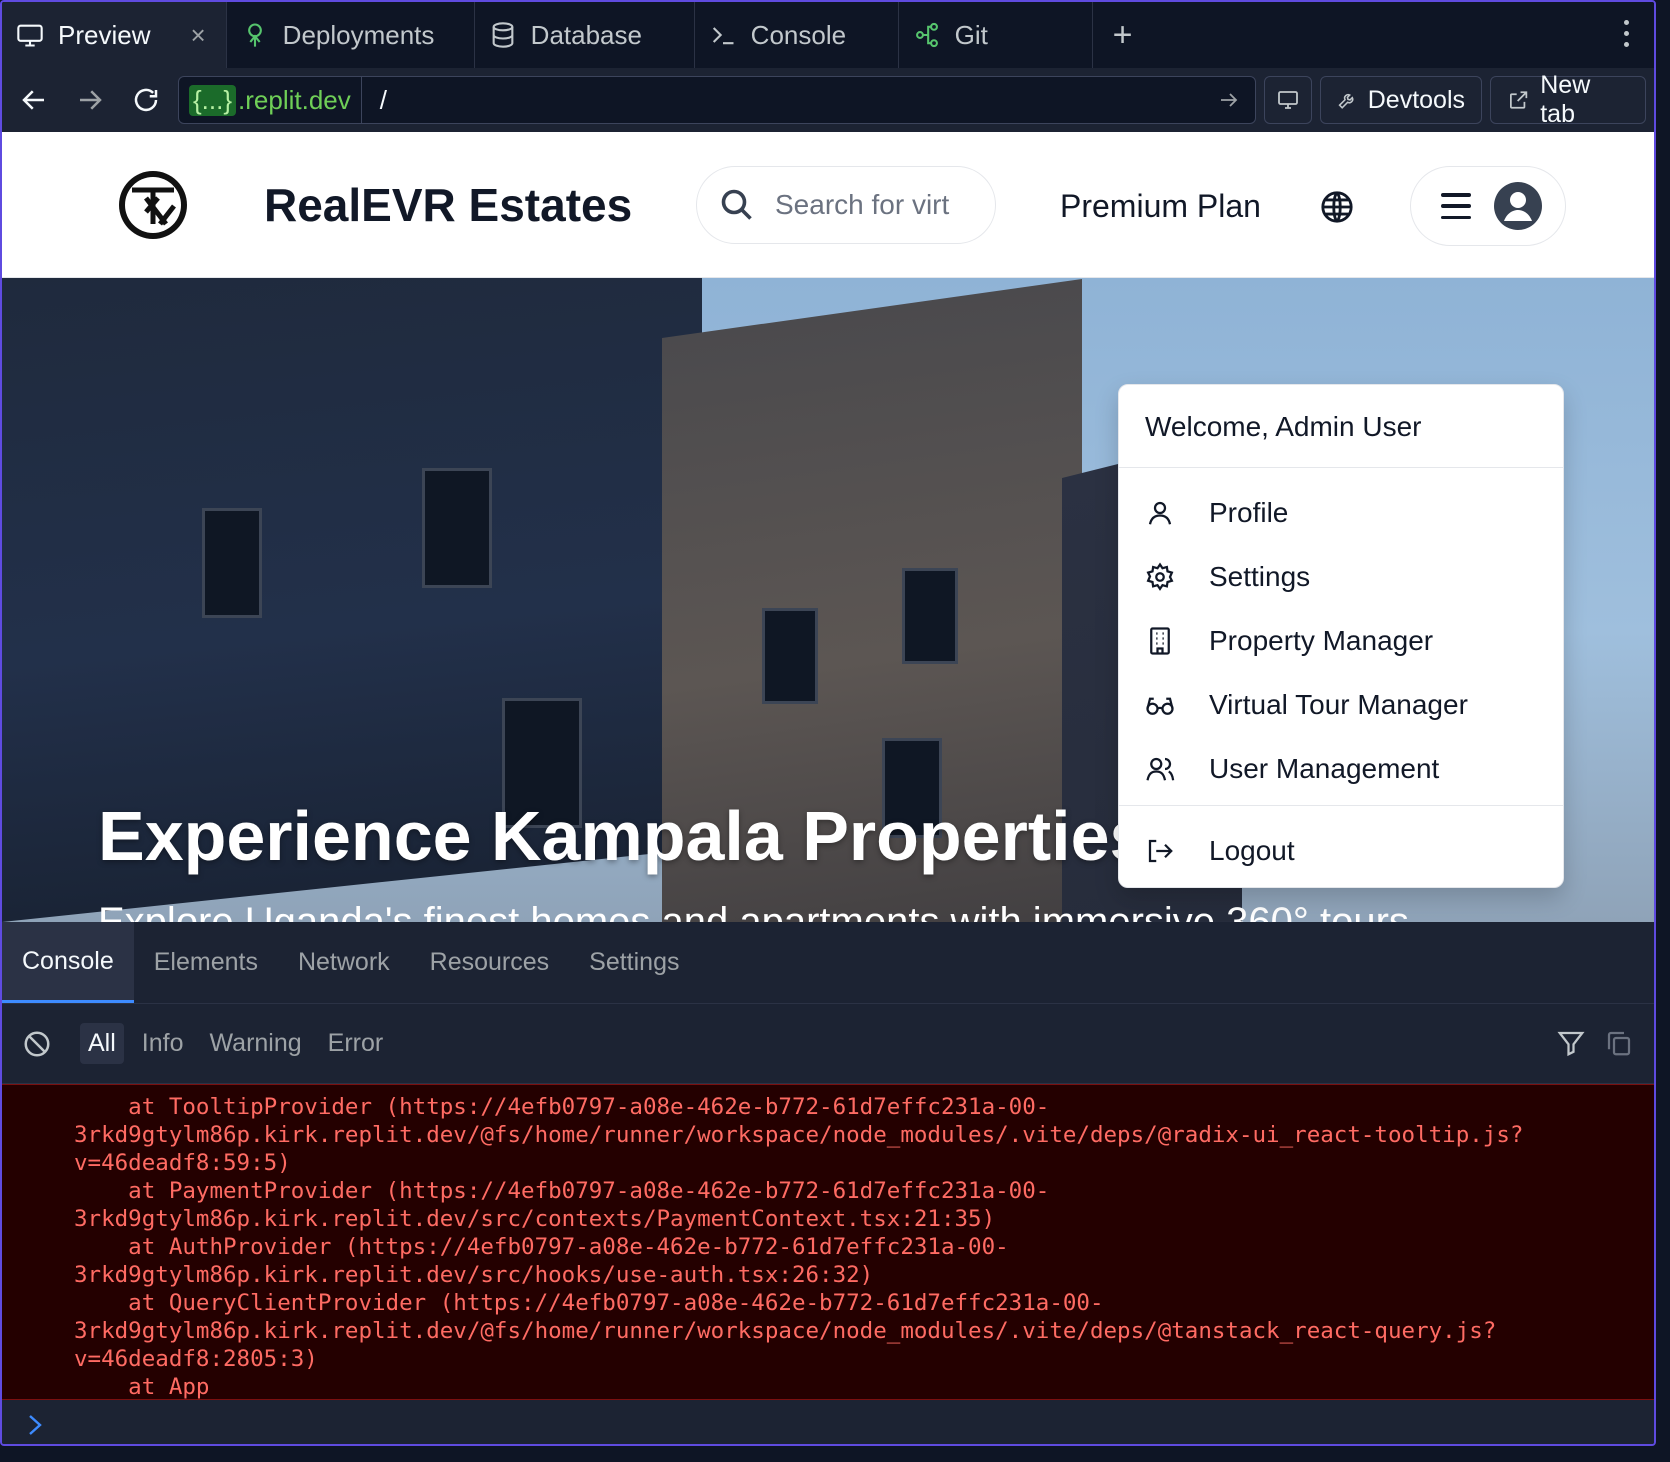 This screenshot has height=1462, width=1670. Describe the element at coordinates (294, 99) in the screenshot. I see `url-domain-text: .replit.dev` at that location.